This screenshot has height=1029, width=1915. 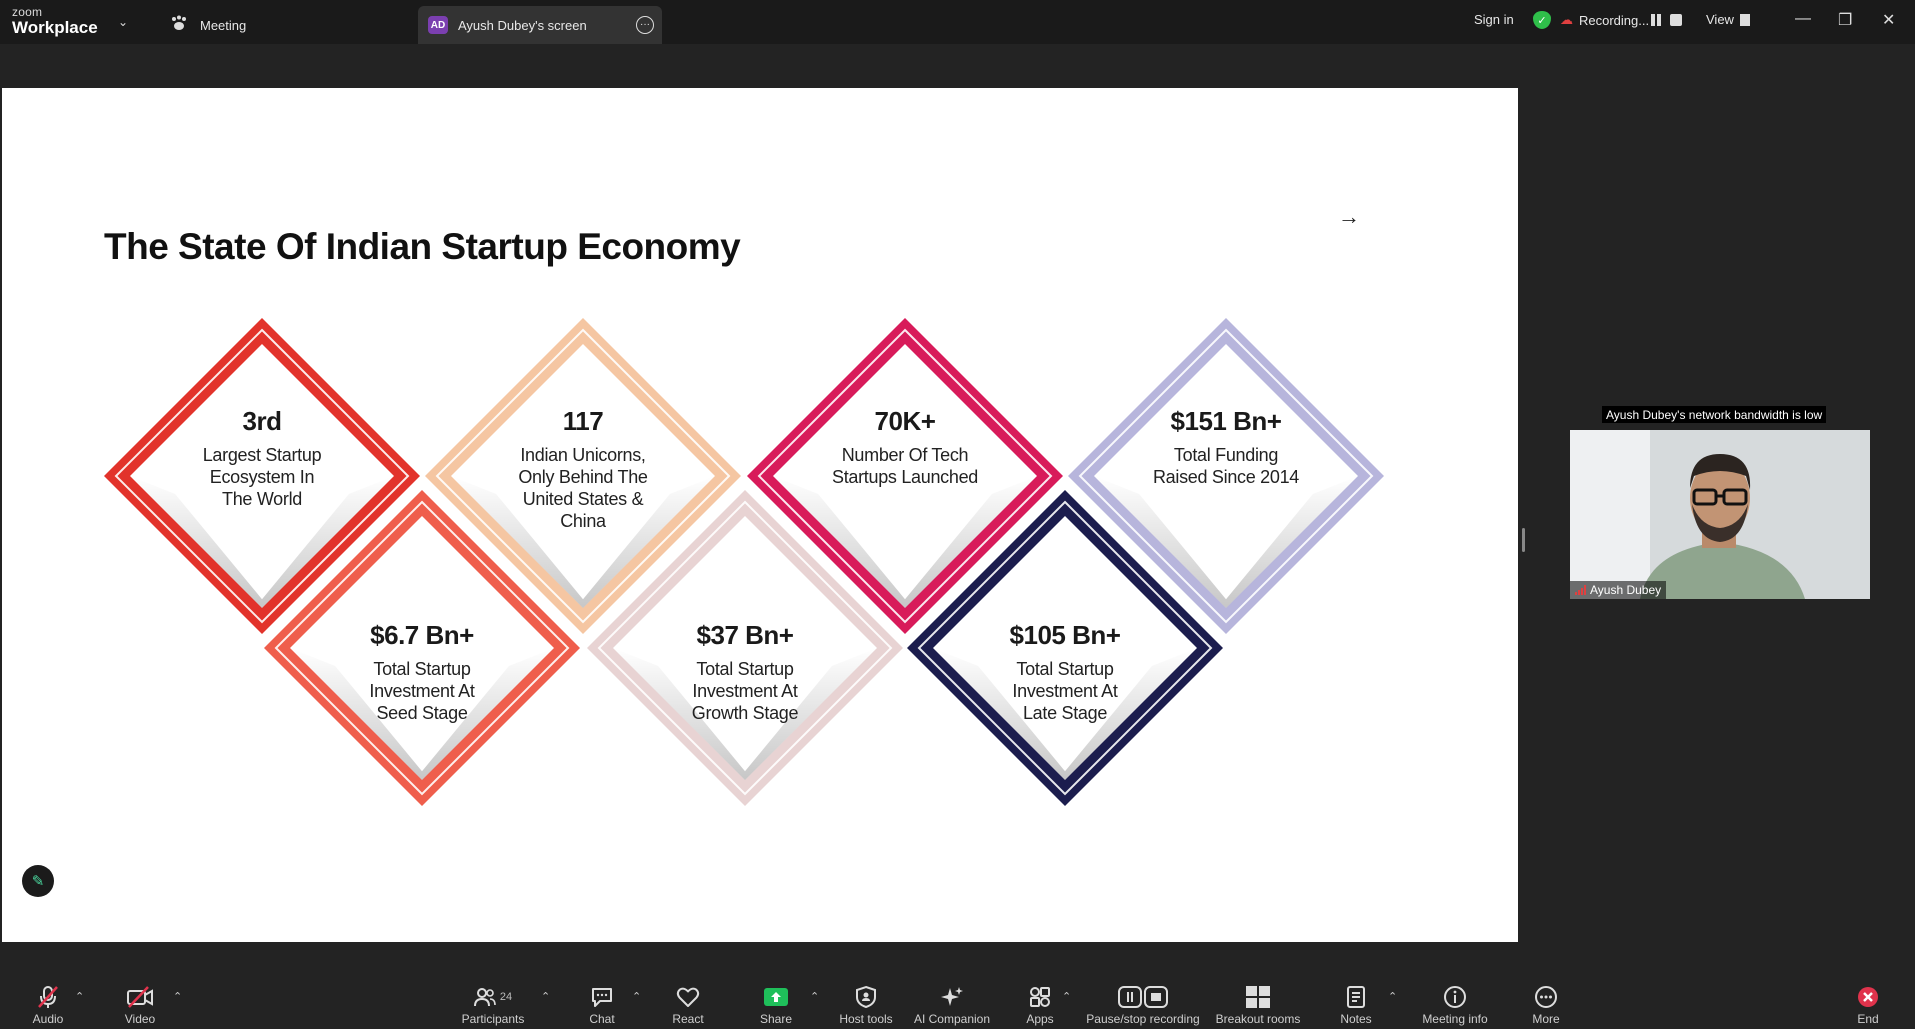 I want to click on heart-icon, so click(x=688, y=997).